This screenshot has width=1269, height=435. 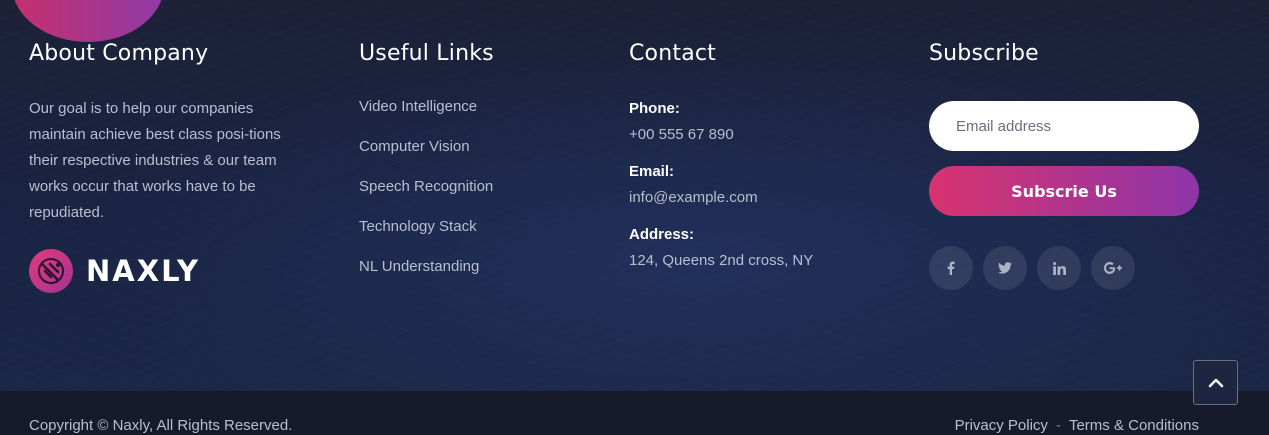 I want to click on list-item: Computer Vision, so click(x=469, y=157).